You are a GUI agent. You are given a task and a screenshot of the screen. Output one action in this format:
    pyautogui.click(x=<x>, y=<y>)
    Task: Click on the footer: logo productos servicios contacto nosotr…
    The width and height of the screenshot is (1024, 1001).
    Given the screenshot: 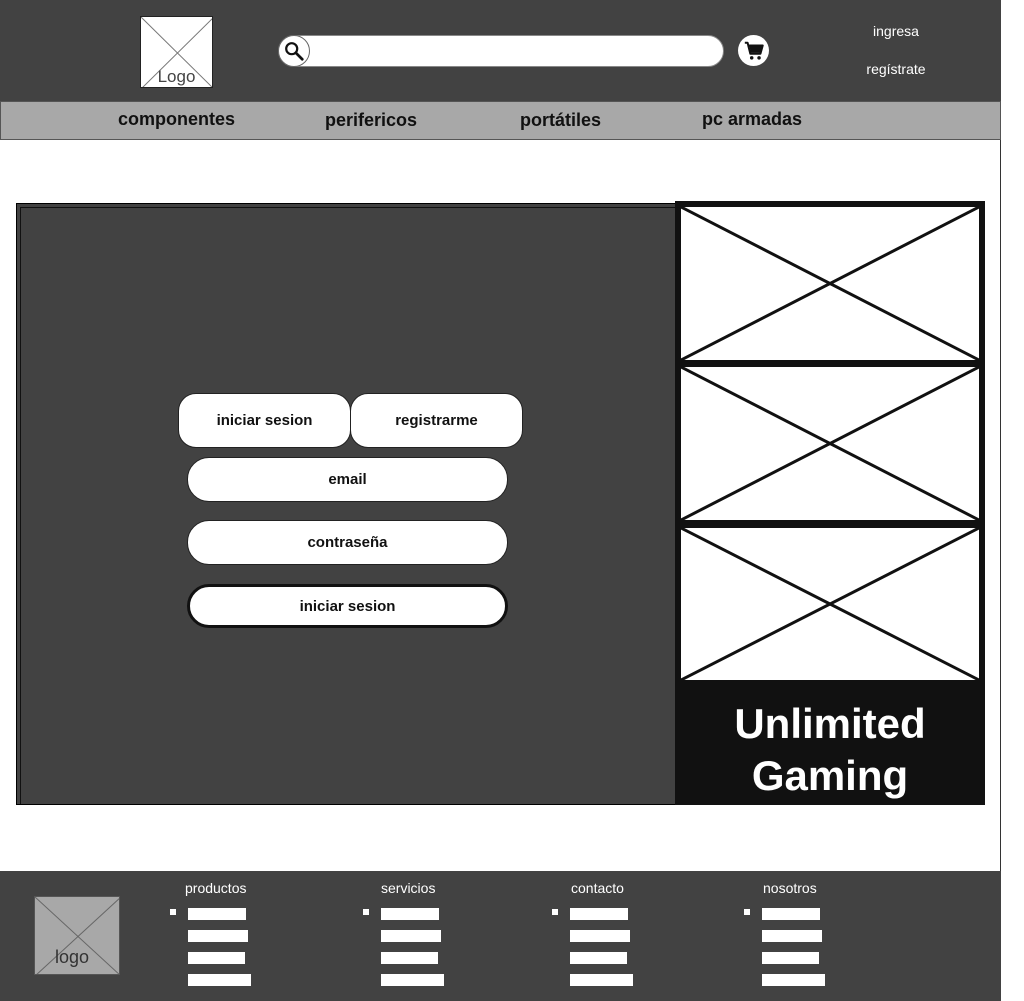 What is the action you would take?
    pyautogui.click(x=500, y=936)
    